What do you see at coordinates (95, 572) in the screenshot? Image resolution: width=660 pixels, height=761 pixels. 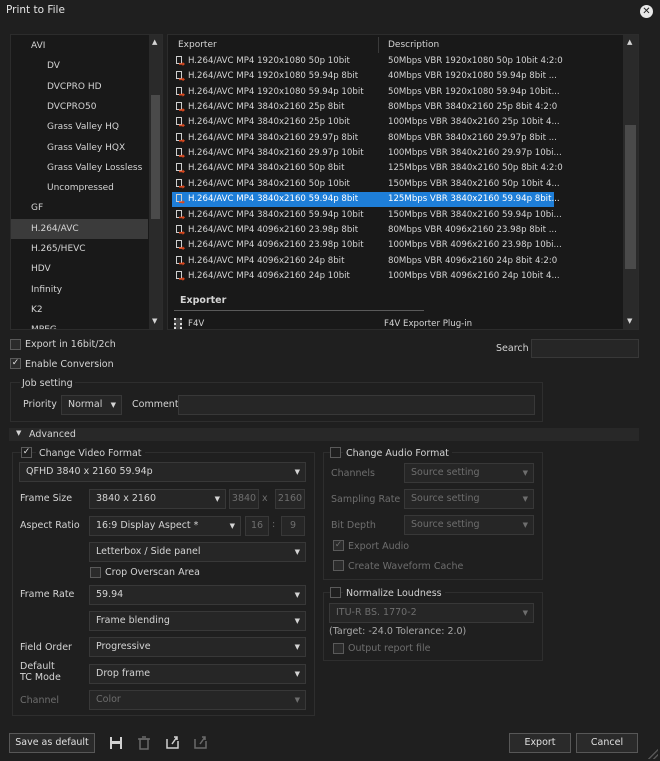 I see `crop-overscan-checkbox` at bounding box center [95, 572].